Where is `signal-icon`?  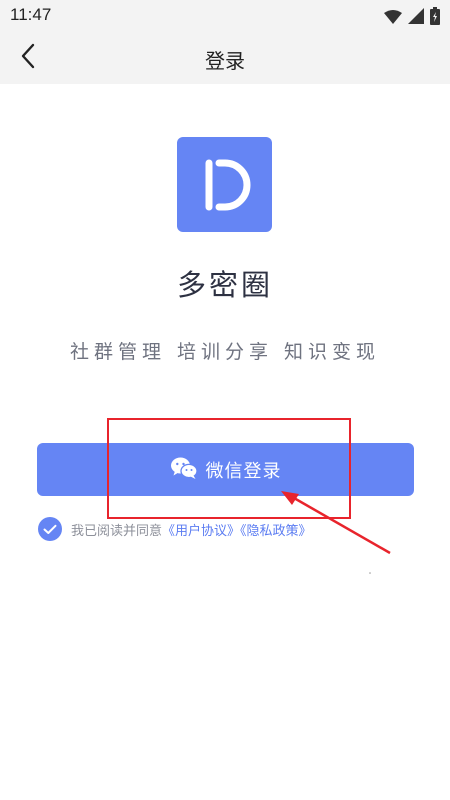 signal-icon is located at coordinates (416, 18).